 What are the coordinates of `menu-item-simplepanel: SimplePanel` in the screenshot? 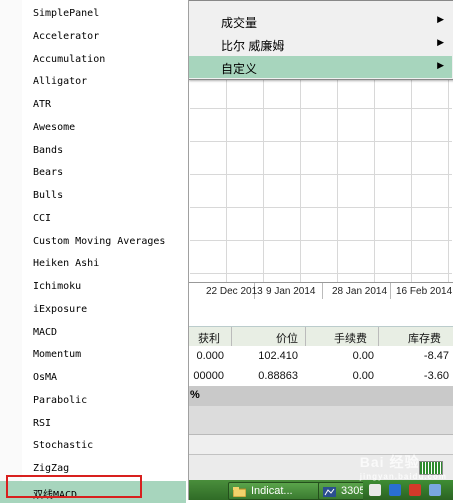 It's located at (93, 14).